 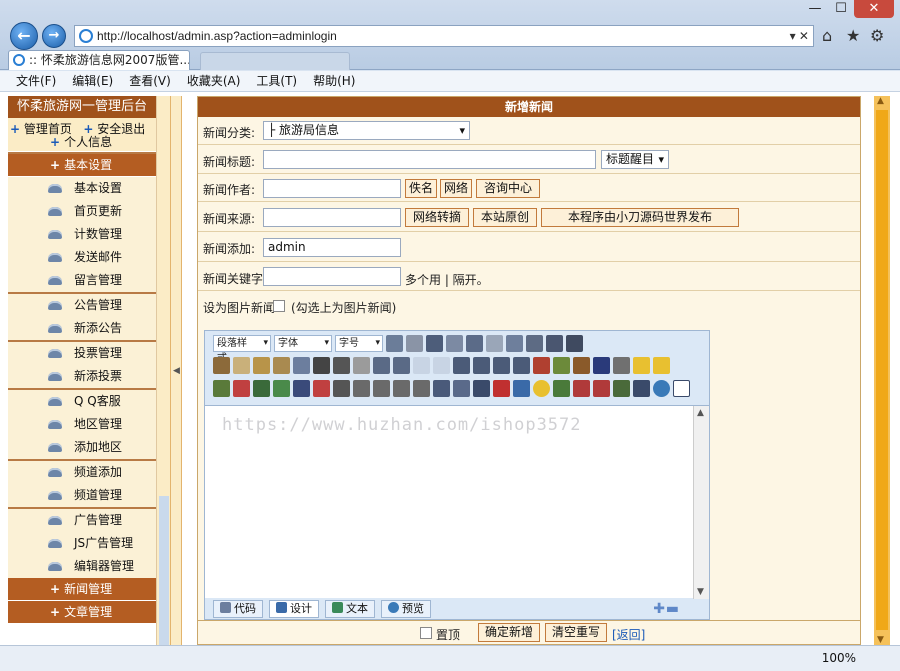 What do you see at coordinates (92, 81) in the screenshot?
I see `menu-edit: 编辑(E)` at bounding box center [92, 81].